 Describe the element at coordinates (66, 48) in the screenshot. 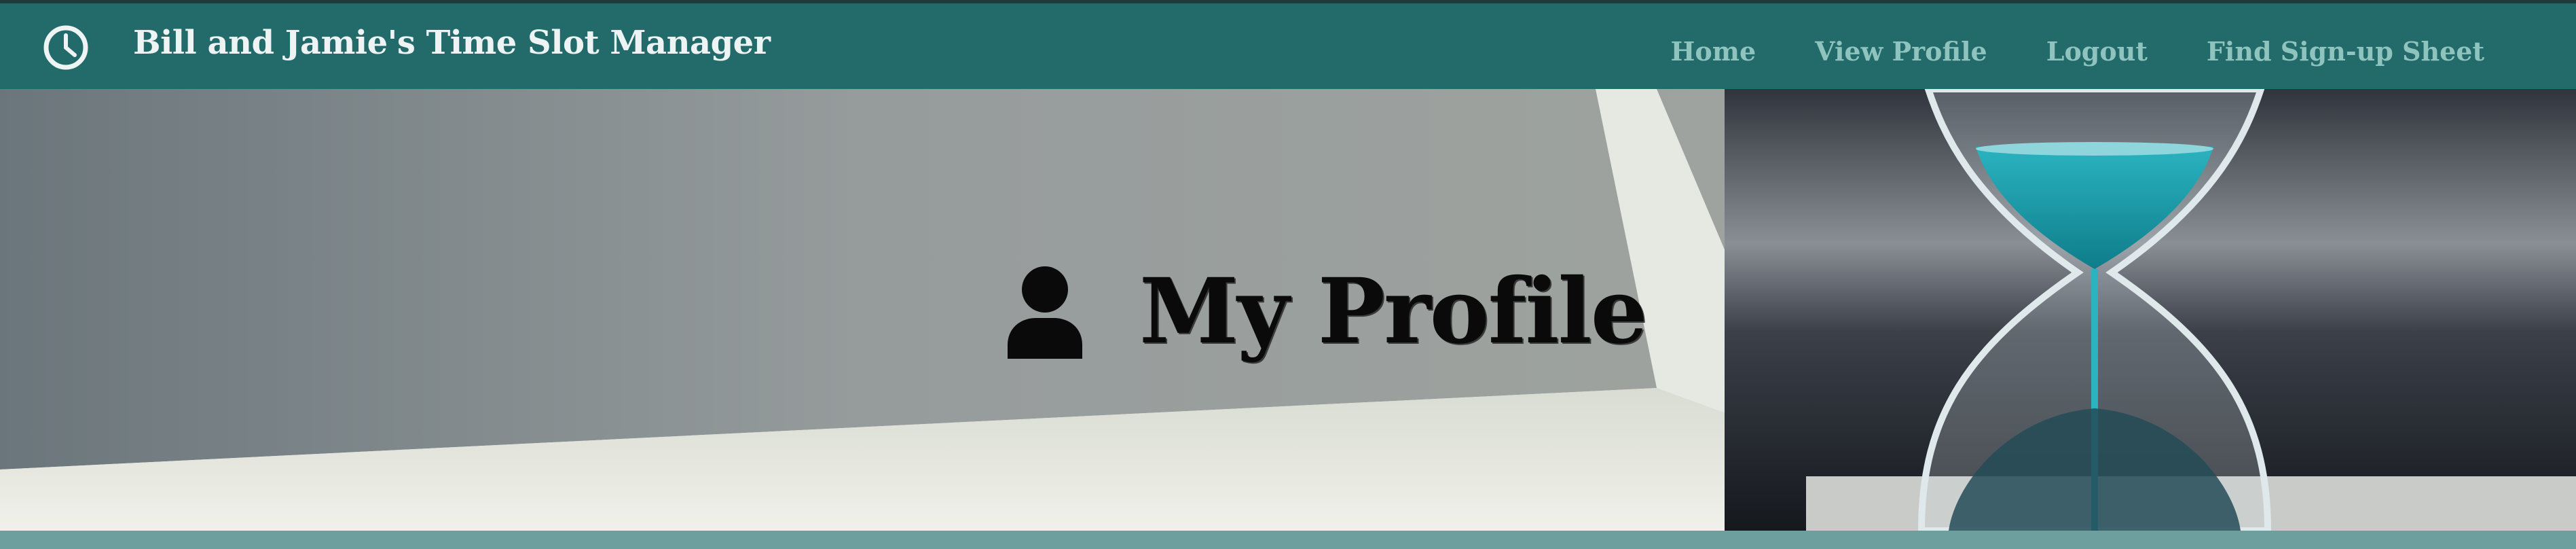

I see `clock-icon` at that location.